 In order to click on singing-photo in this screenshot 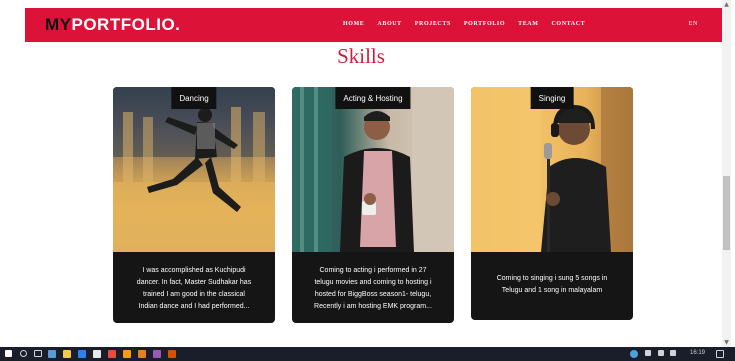, I will do `click(552, 169)`.